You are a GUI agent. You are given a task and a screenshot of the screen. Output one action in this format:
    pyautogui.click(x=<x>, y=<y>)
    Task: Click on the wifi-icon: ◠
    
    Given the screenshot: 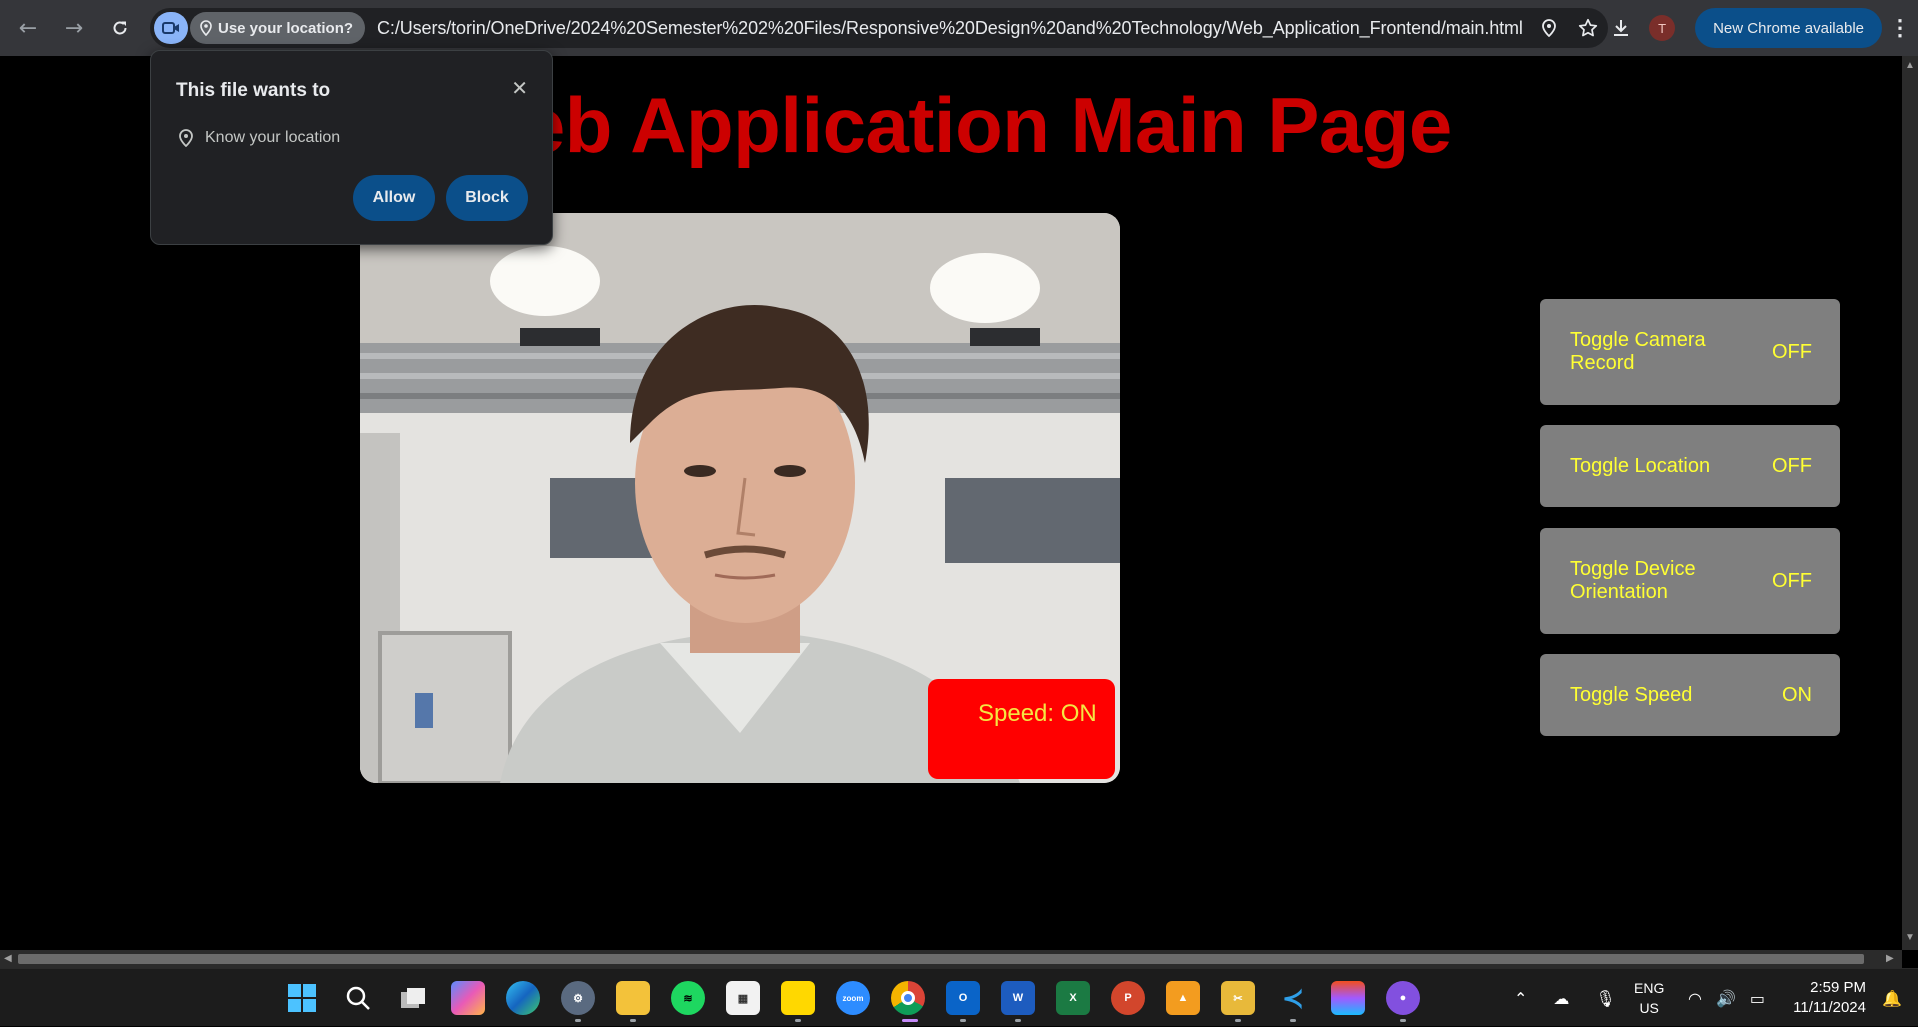 What is the action you would take?
    pyautogui.click(x=1695, y=998)
    